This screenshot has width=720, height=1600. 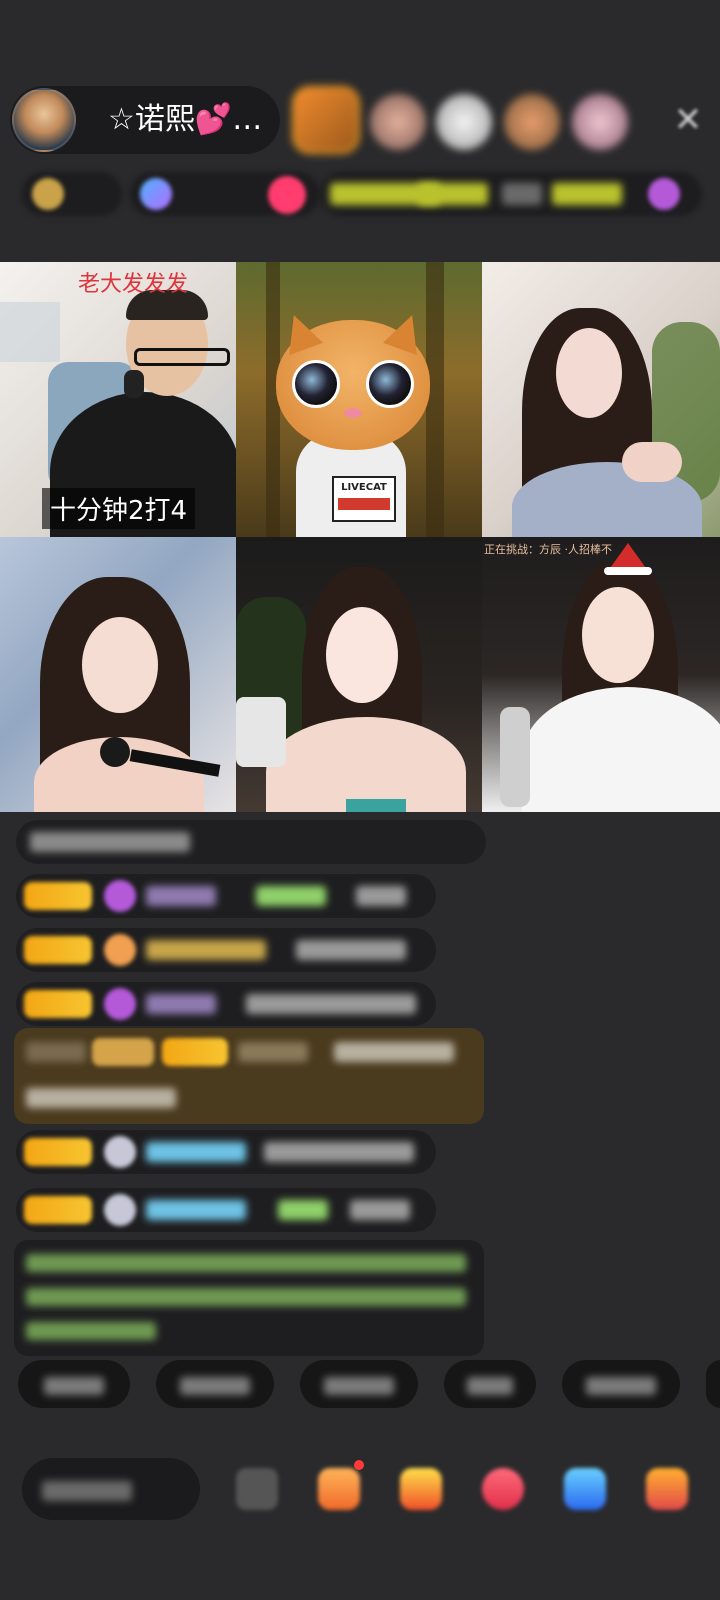 I want to click on more-icon, so click(x=257, y=1489).